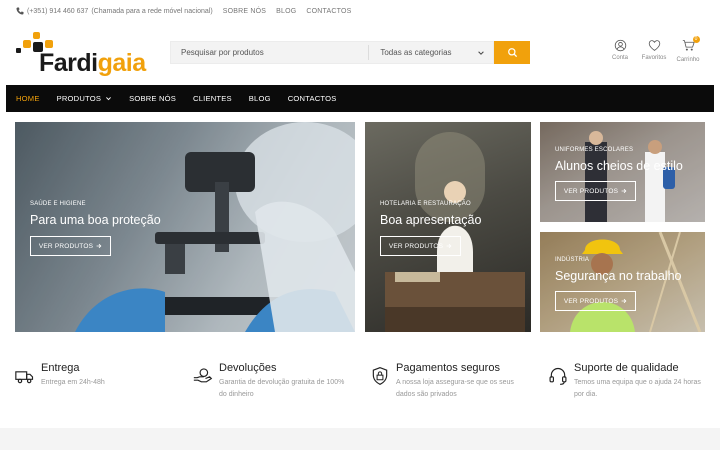  I want to click on truck-icon, so click(24, 377).